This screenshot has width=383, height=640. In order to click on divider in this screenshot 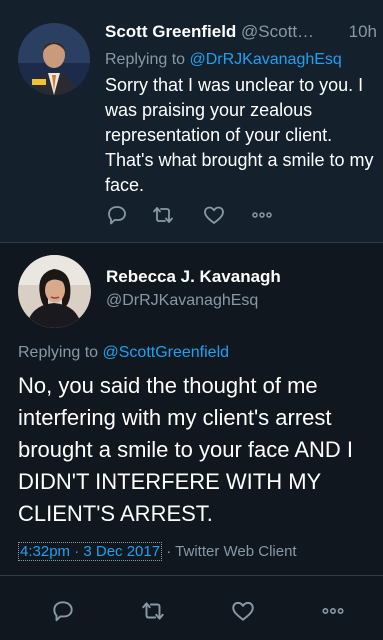, I will do `click(191, 575)`.